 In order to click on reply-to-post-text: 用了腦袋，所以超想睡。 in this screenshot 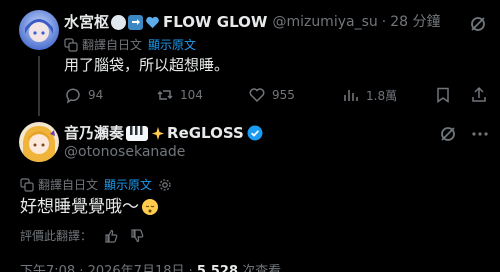, I will do `click(147, 65)`.